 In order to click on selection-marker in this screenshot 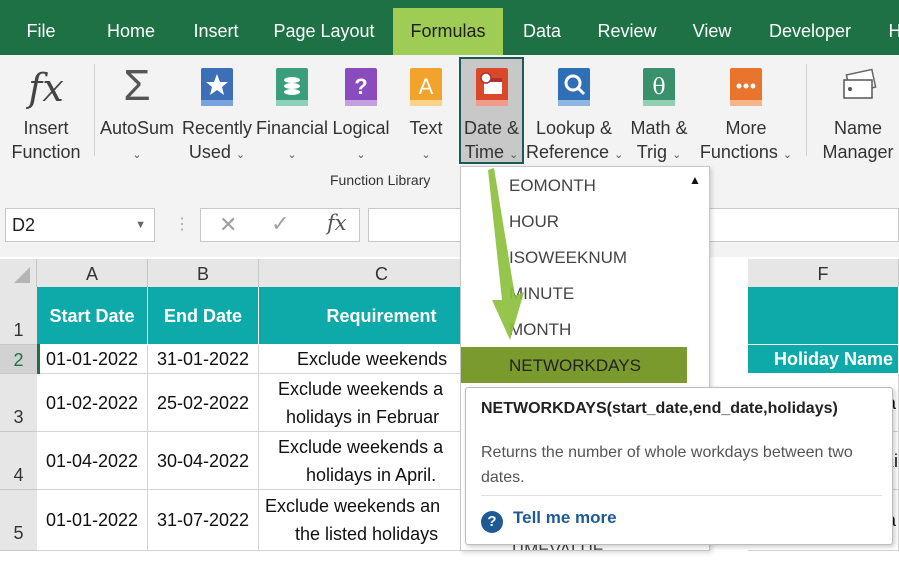, I will do `click(38, 359)`.